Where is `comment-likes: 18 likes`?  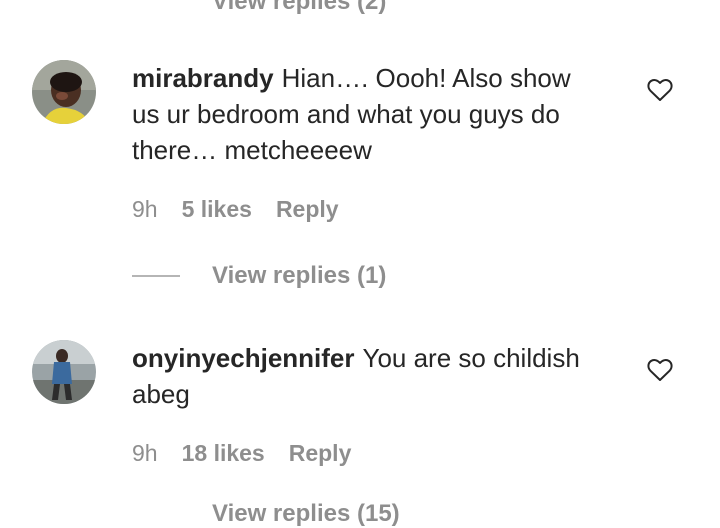 comment-likes: 18 likes is located at coordinates (223, 453).